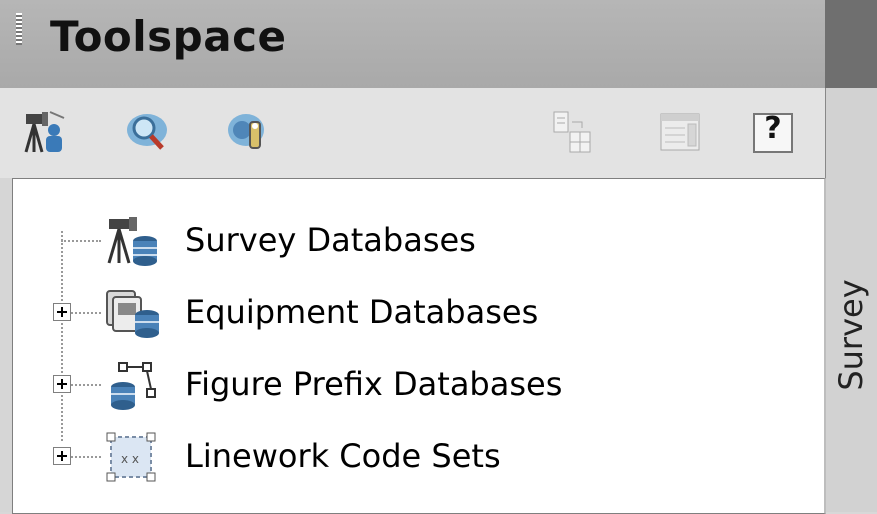 This screenshot has width=877, height=514. Describe the element at coordinates (343, 456) in the screenshot. I see `tree-item-label: Linework Code Sets` at that location.